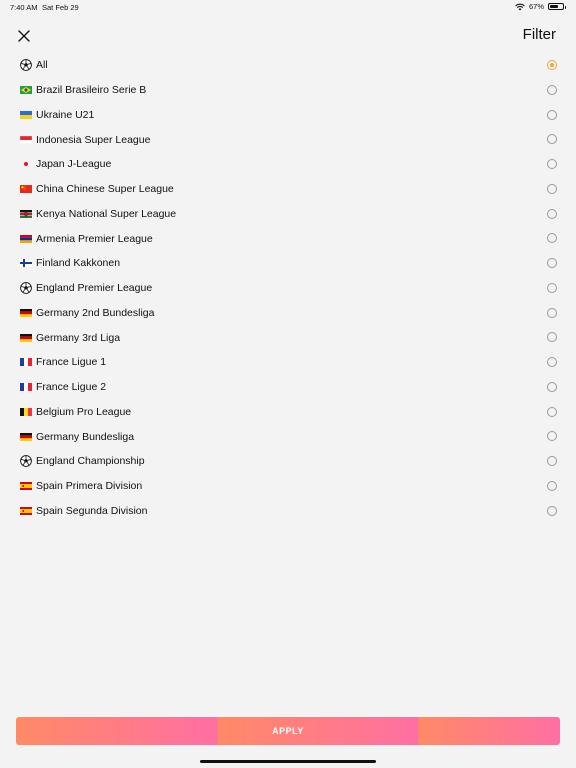  Describe the element at coordinates (288, 436) in the screenshot. I see `league-item: Germany Bundesliga` at that location.